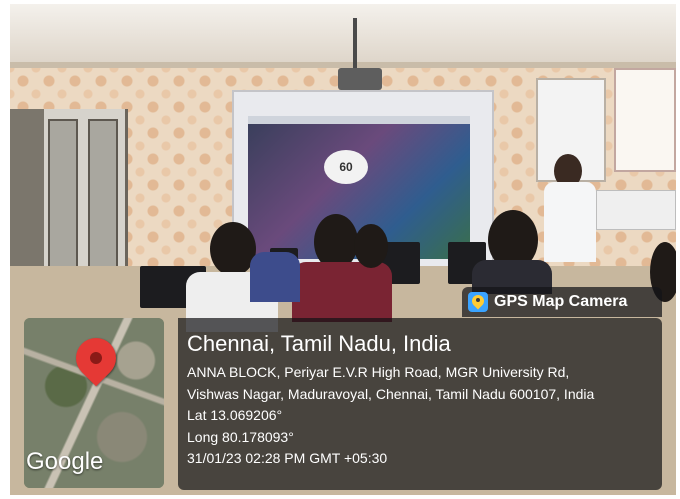 The width and height of the screenshot is (680, 499). Describe the element at coordinates (240, 436) in the screenshot. I see `longitude: Long 80.178093°` at that location.